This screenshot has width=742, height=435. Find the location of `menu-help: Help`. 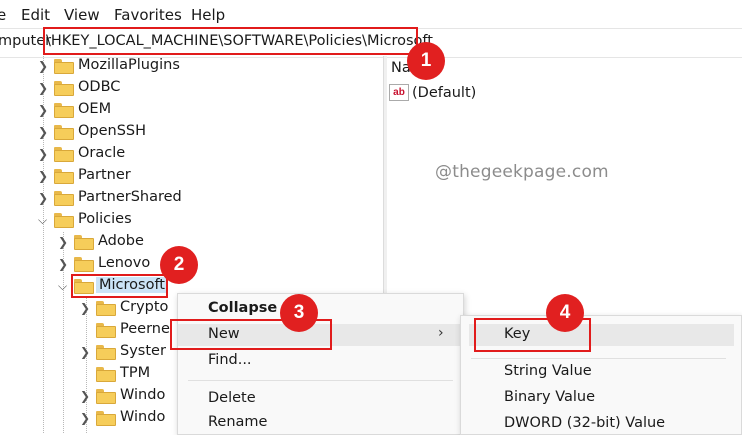

menu-help: Help is located at coordinates (208, 15).